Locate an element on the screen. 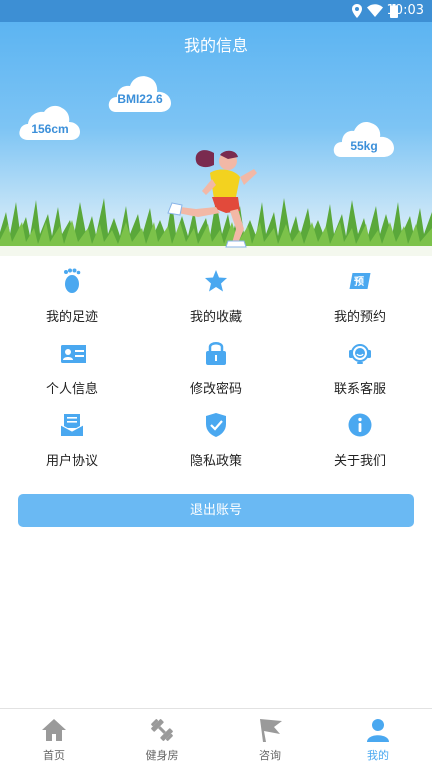  logout-button: 退出账号 is located at coordinates (216, 510).